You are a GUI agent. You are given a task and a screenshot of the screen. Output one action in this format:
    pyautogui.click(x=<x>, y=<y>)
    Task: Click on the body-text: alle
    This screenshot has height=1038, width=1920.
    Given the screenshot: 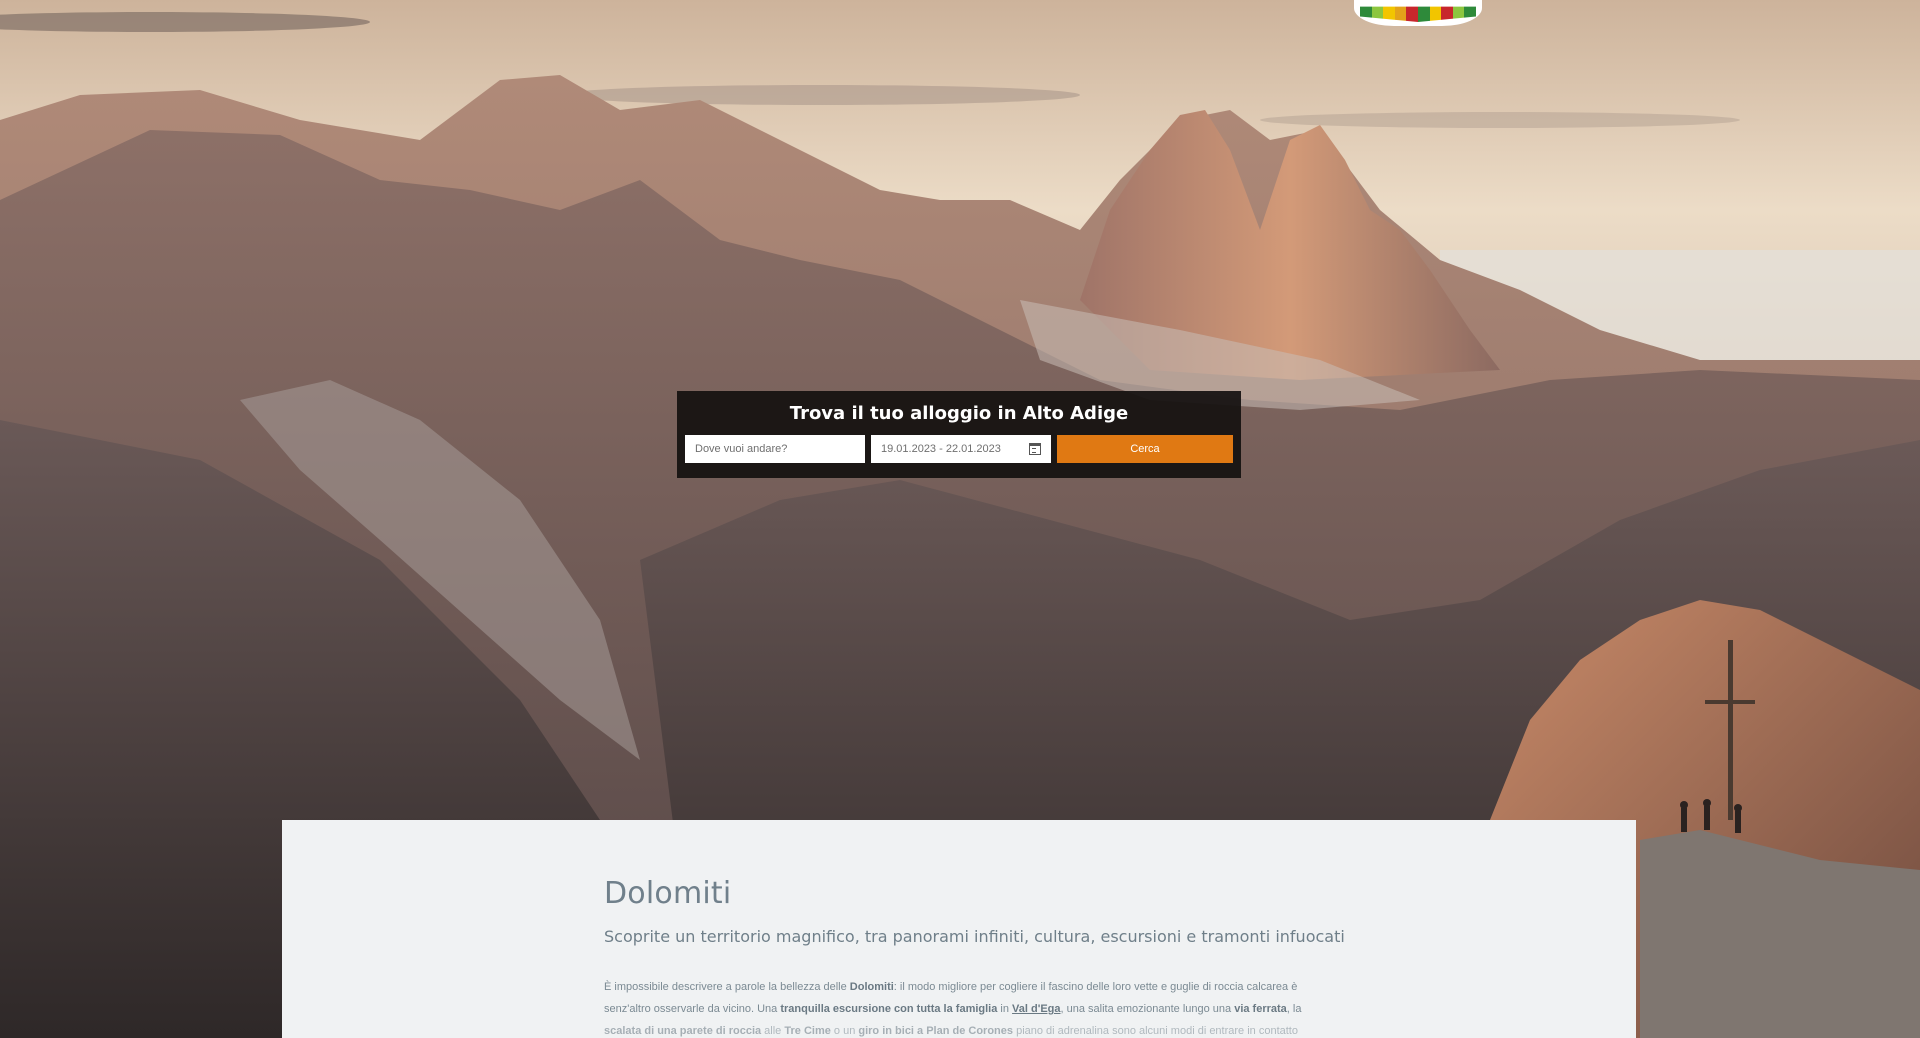 What is the action you would take?
    pyautogui.click(x=773, y=1031)
    